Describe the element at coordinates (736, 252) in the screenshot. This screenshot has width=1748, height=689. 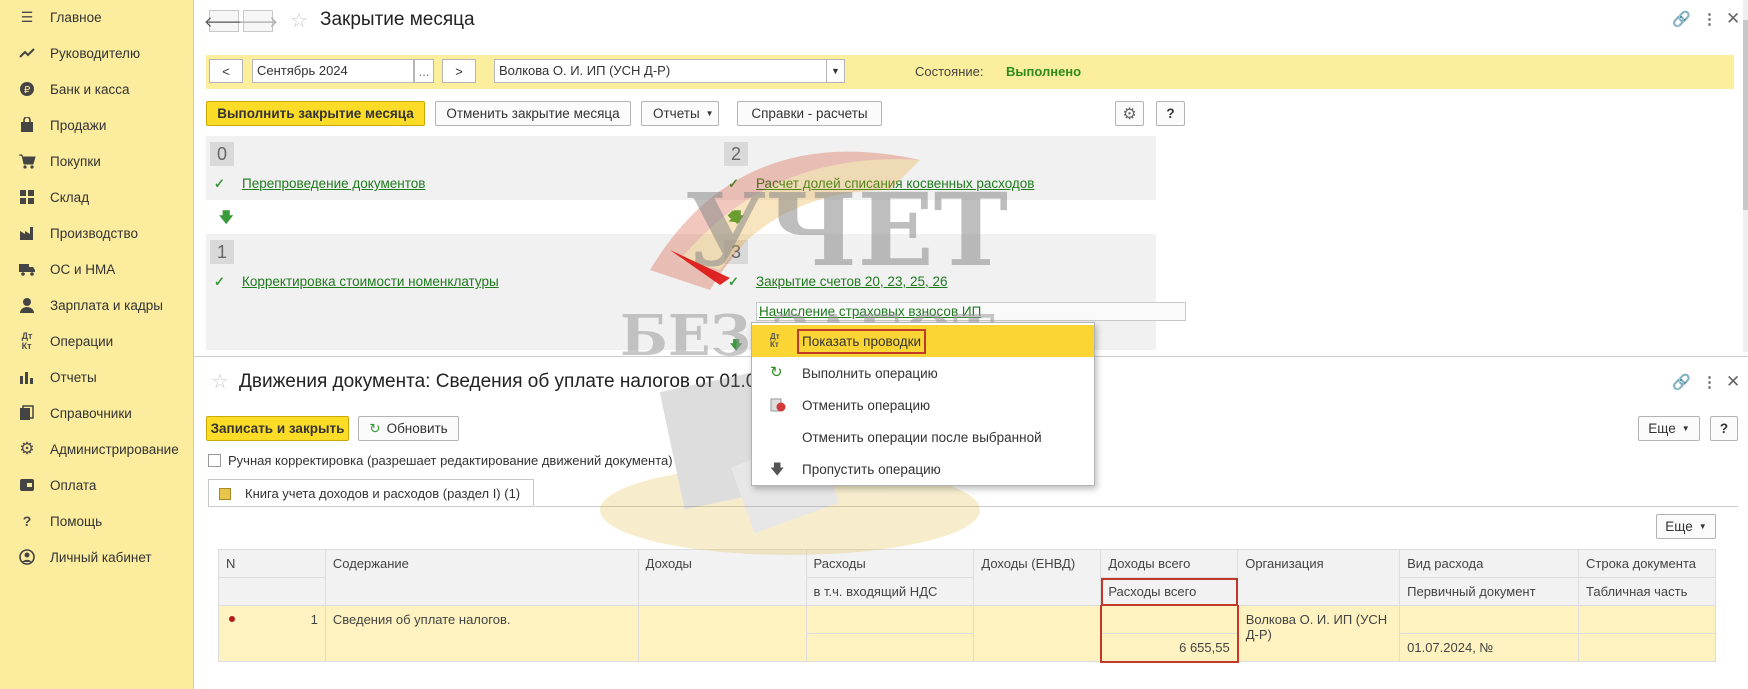
I see `step-number: 3` at that location.